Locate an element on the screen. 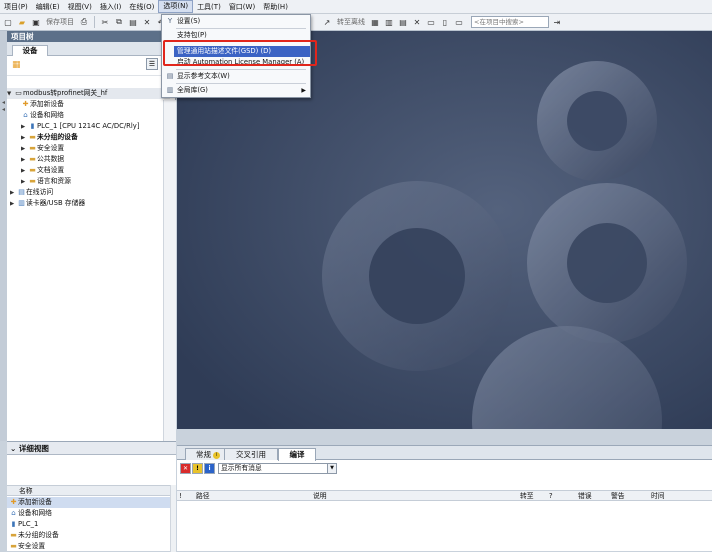 The image size is (712, 552). list-item: ✚ 添加新设备 is located at coordinates (88, 502).